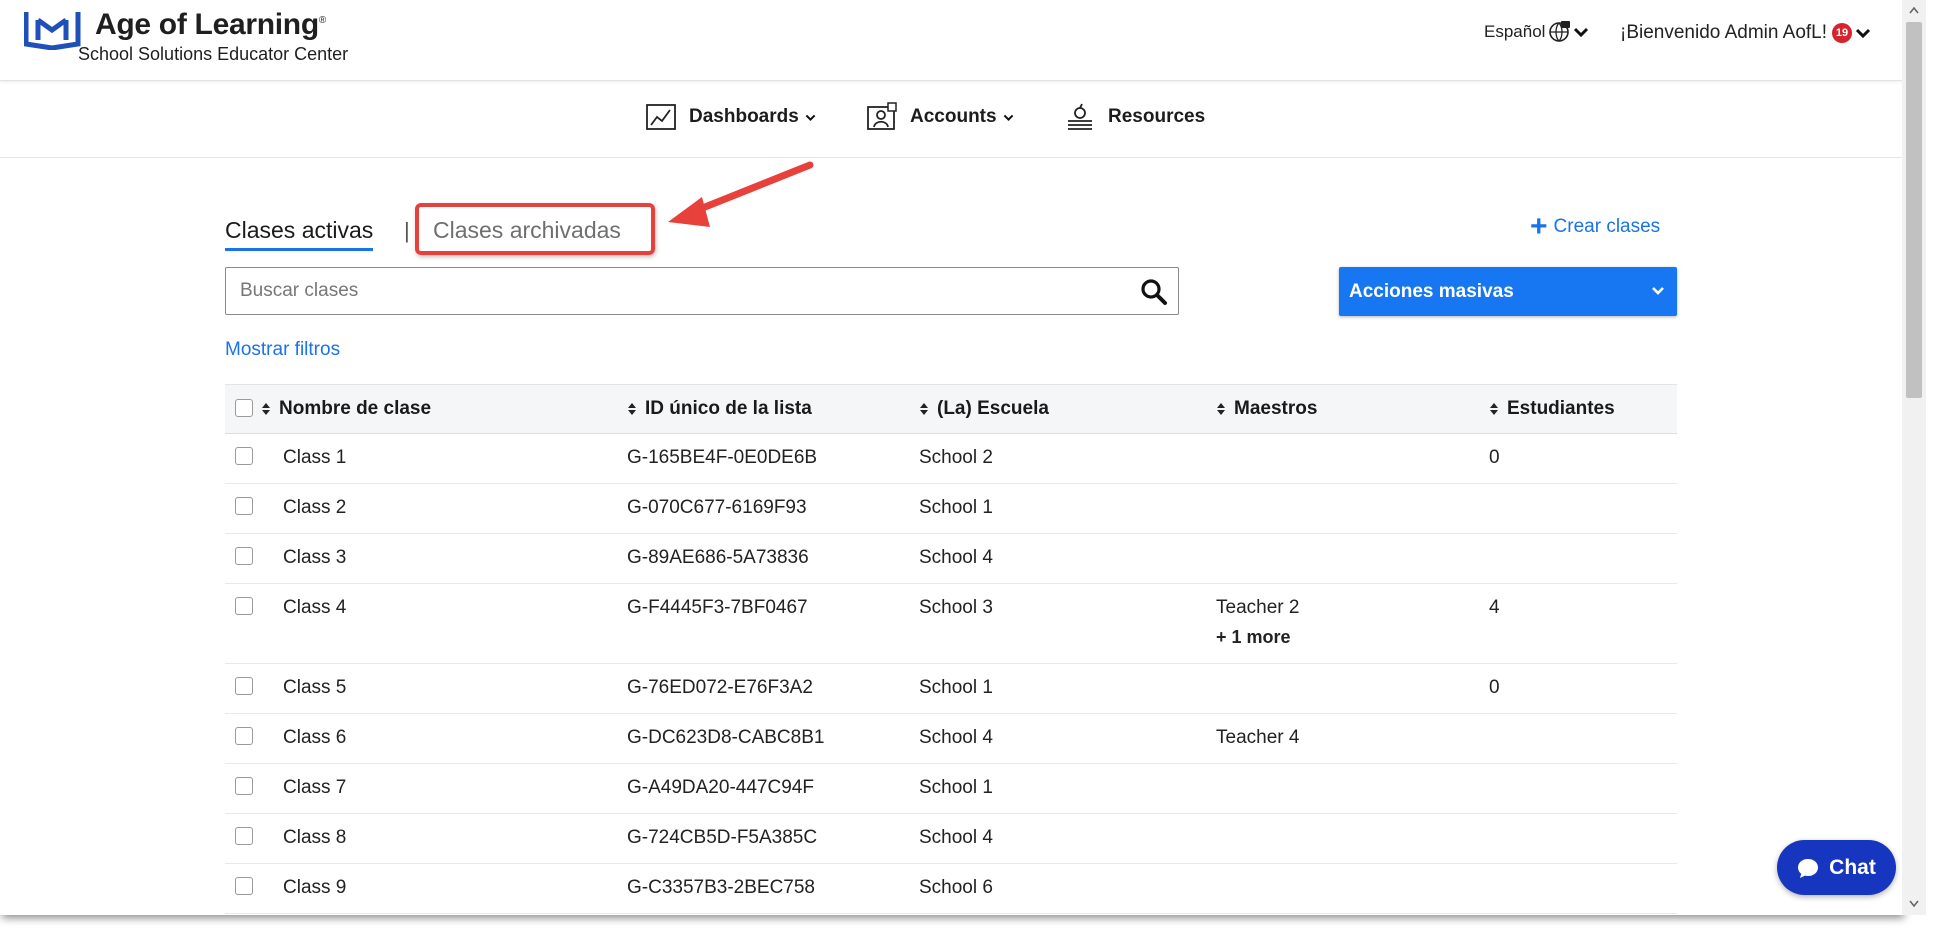 Image resolution: width=1935 pixels, height=937 pixels. I want to click on list-id-cell: G-DC623D8-CABC8B1, so click(726, 737).